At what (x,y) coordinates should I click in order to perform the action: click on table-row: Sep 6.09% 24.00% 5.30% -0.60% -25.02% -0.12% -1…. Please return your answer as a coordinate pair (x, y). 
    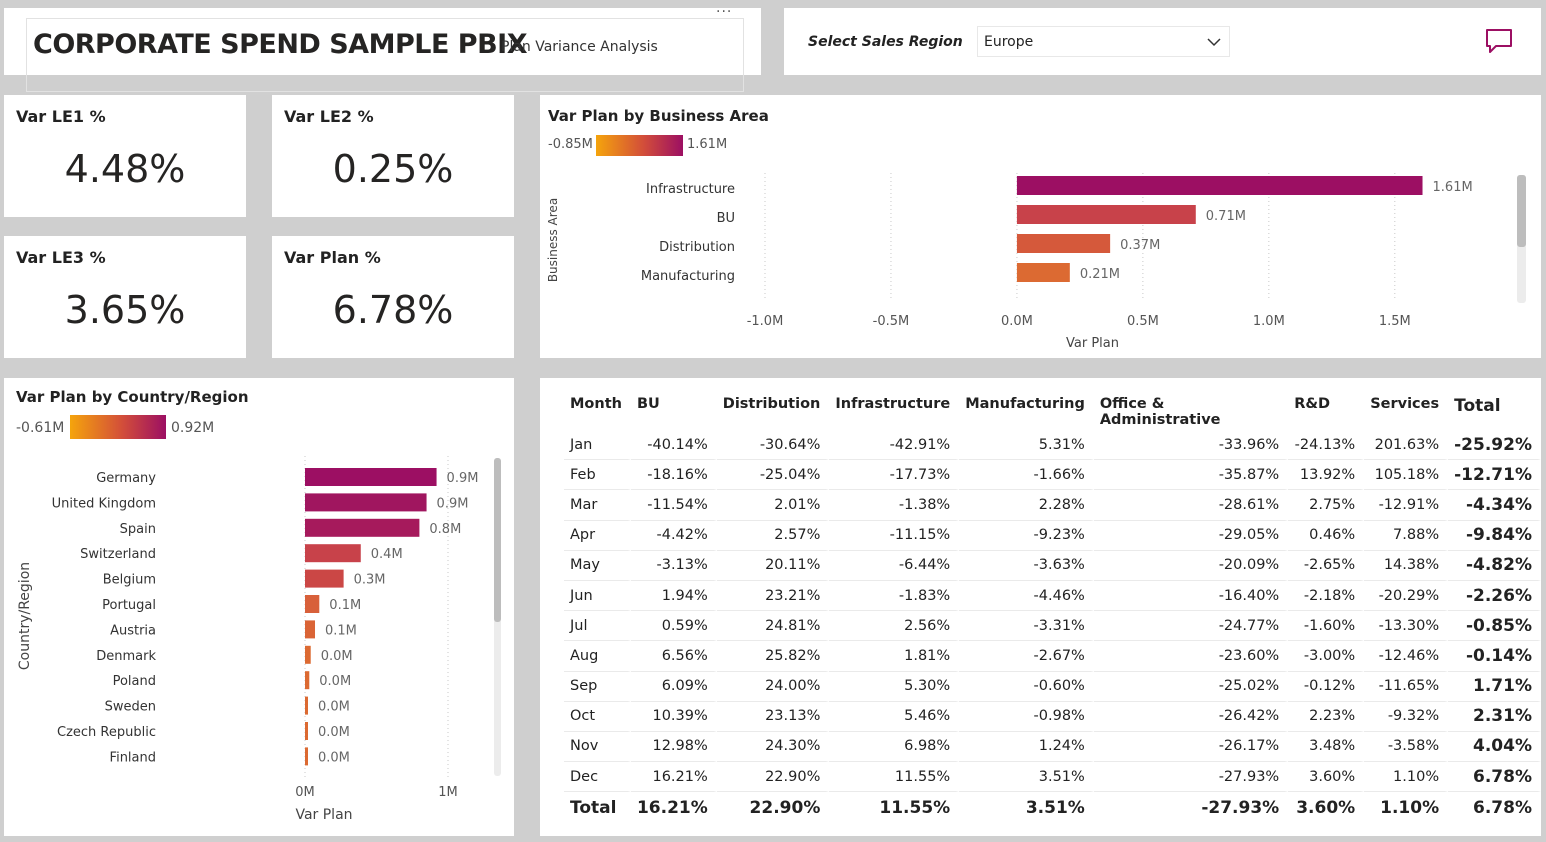
    Looking at the image, I should click on (1052, 686).